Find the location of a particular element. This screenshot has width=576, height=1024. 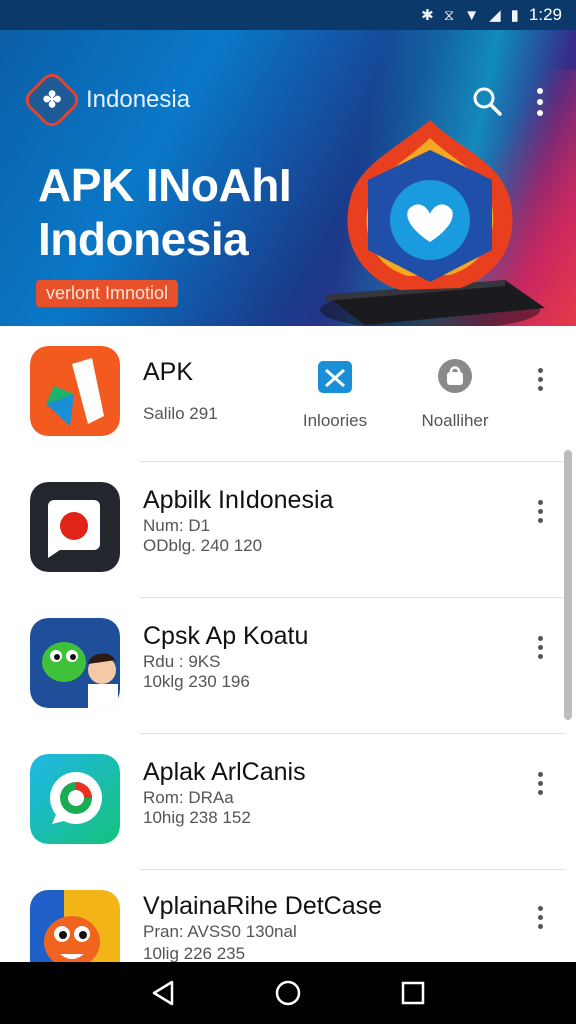

recents-icon is located at coordinates (413, 993).